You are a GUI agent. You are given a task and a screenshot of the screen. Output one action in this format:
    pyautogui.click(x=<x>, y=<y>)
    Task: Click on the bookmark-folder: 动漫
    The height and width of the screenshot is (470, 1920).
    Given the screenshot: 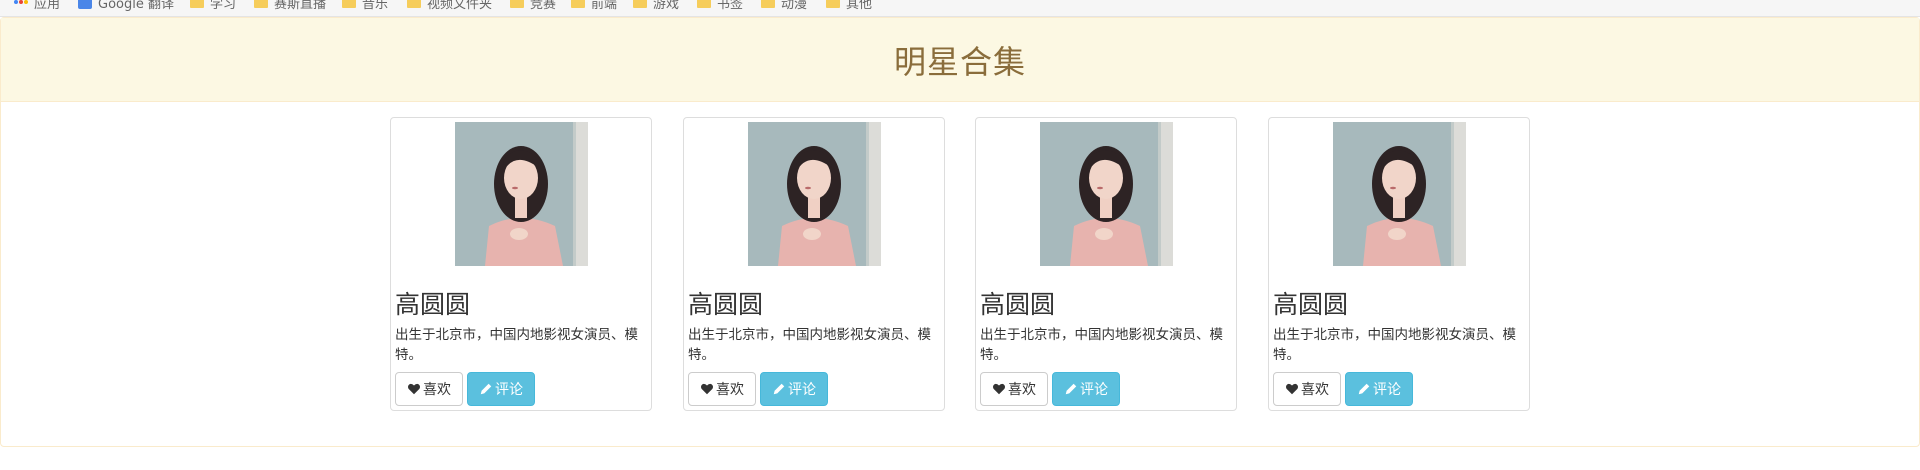 What is the action you would take?
    pyautogui.click(x=784, y=6)
    